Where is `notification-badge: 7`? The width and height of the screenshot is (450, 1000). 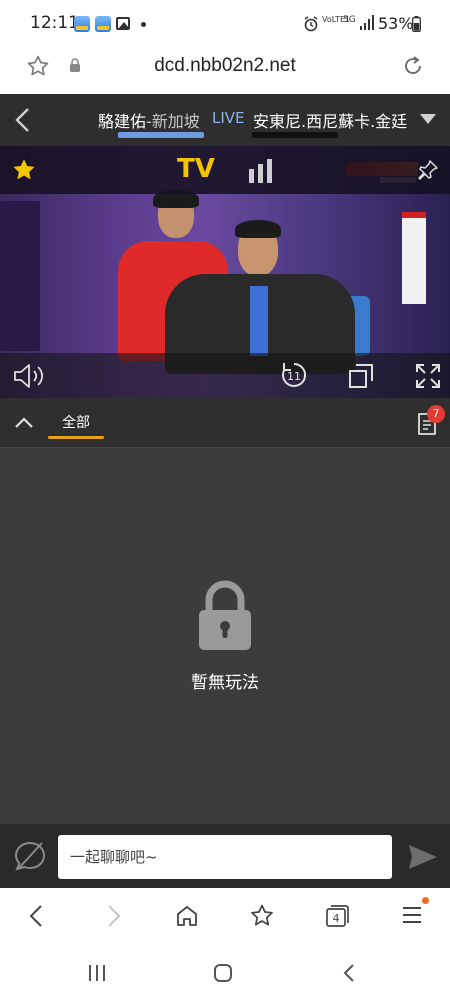
notification-badge: 7 is located at coordinates (436, 414).